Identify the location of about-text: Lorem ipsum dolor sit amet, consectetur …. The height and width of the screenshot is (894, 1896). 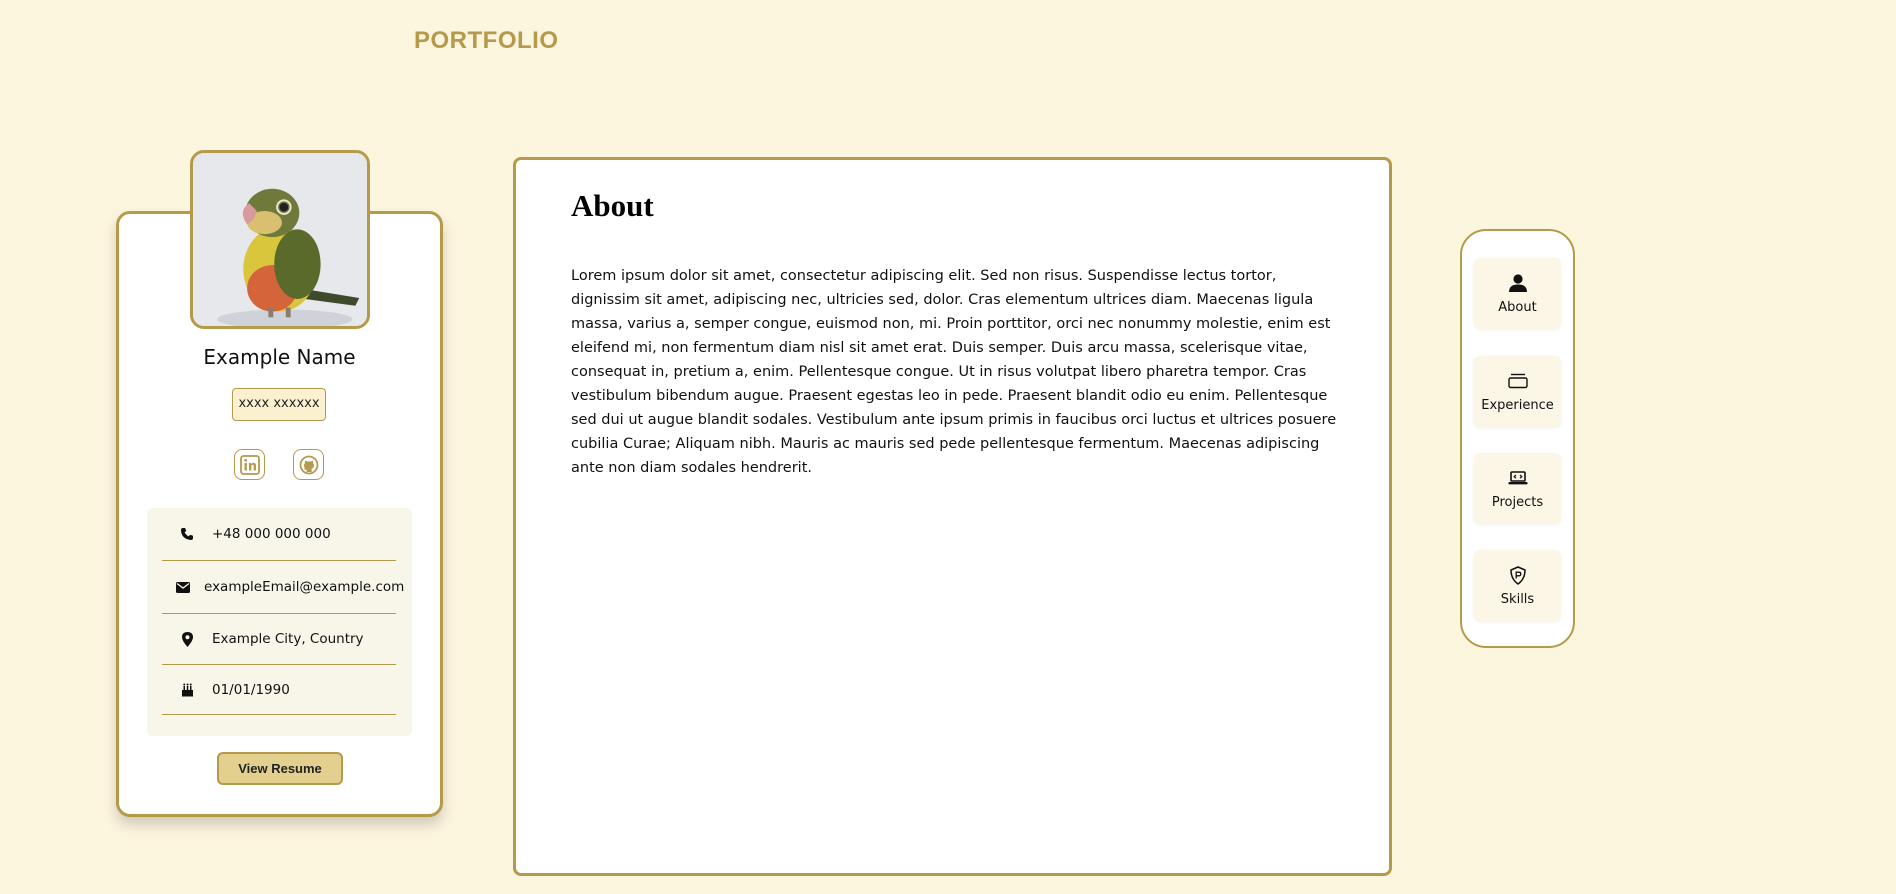
(954, 372).